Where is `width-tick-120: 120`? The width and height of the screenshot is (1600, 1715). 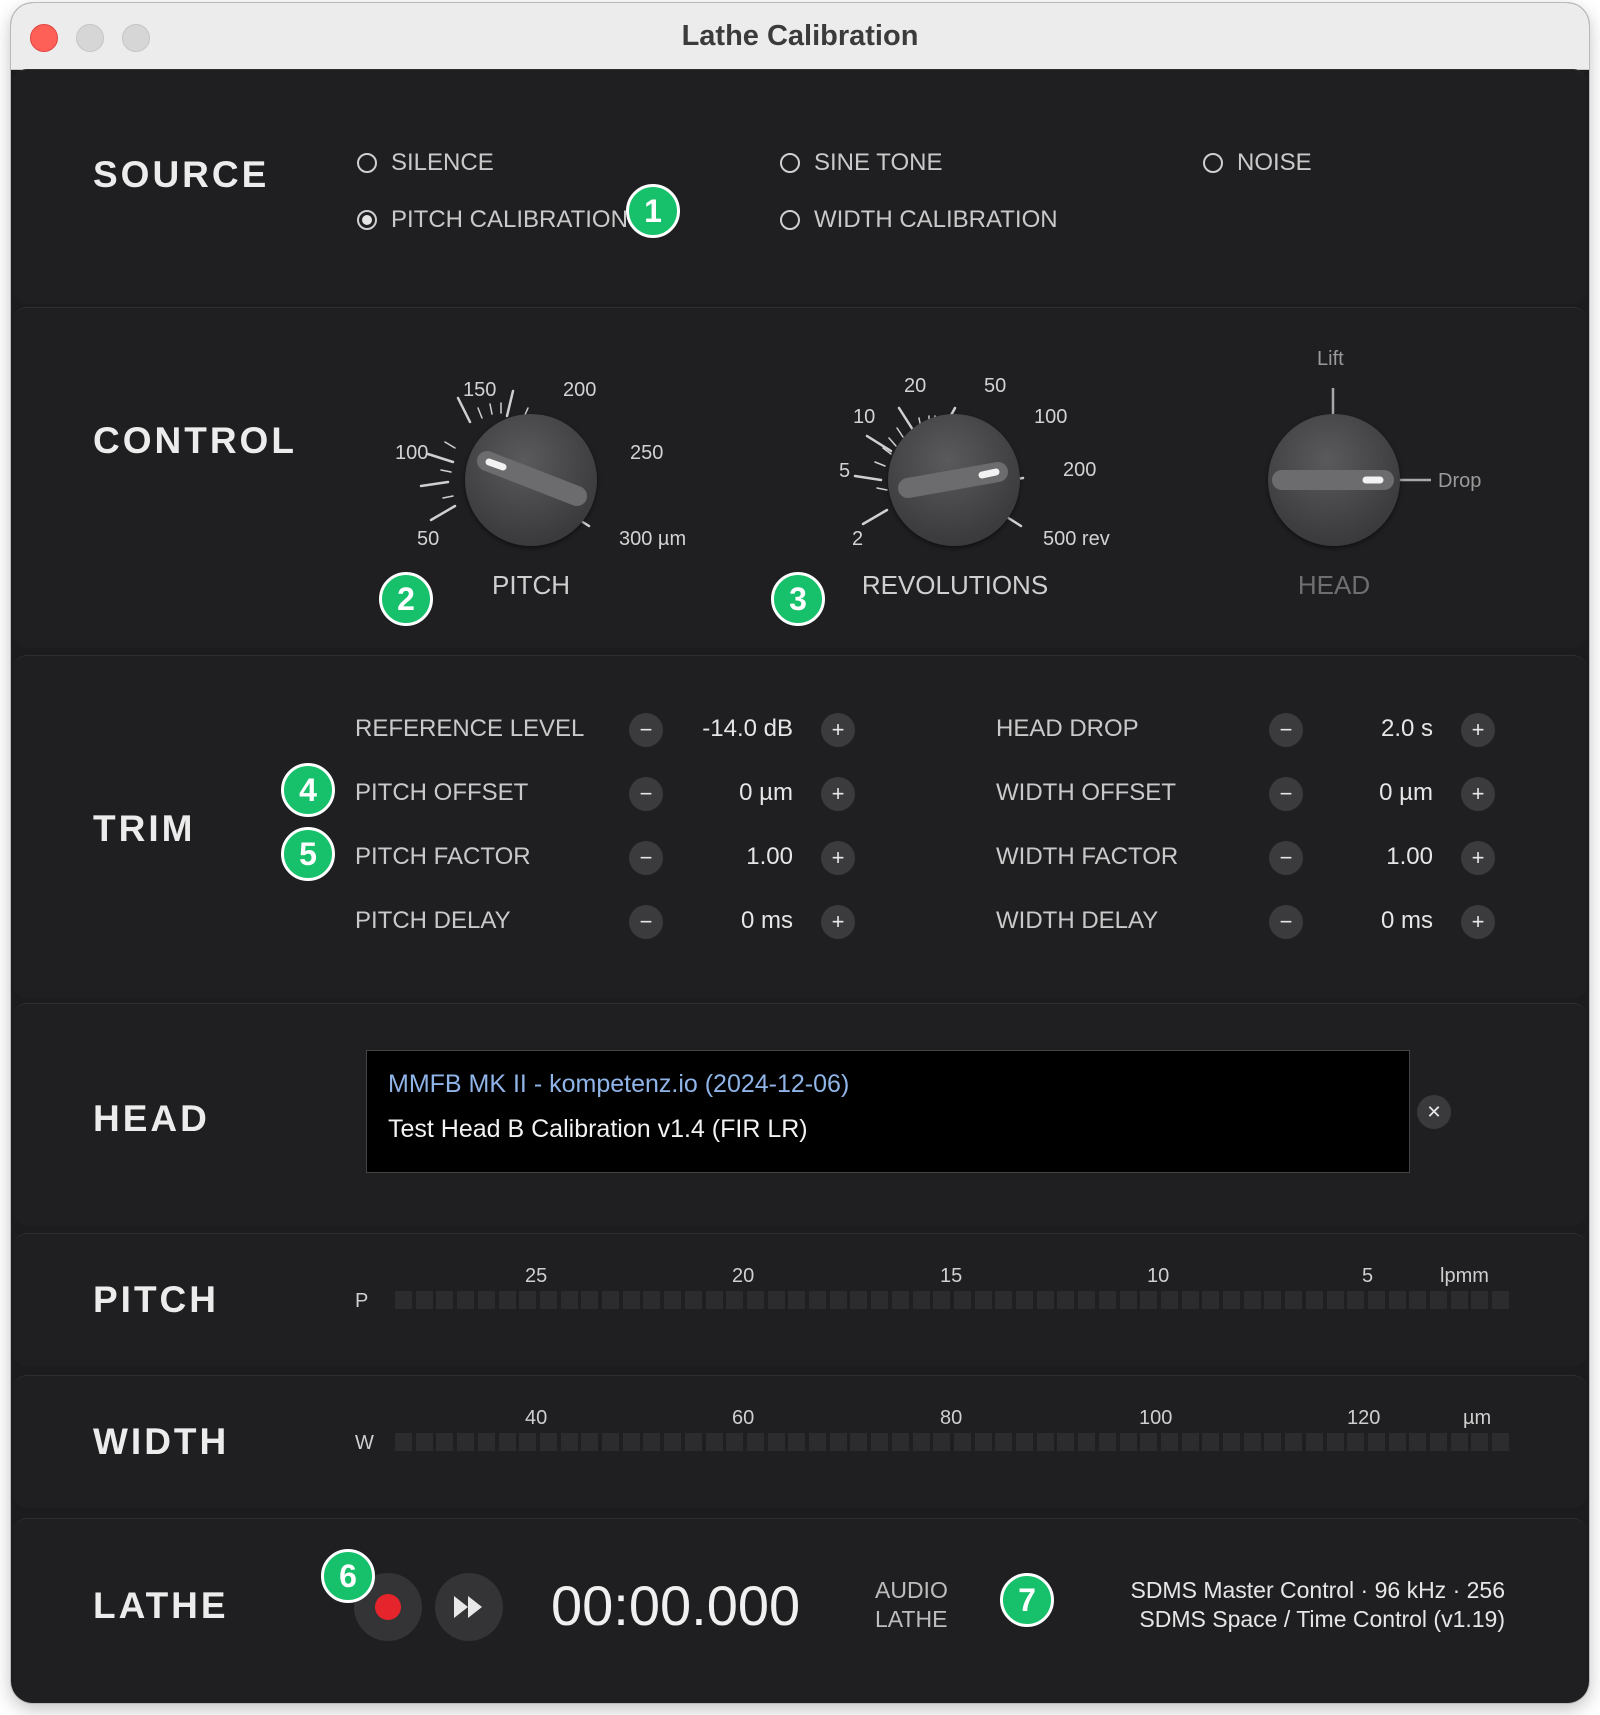 width-tick-120: 120 is located at coordinates (1364, 1418).